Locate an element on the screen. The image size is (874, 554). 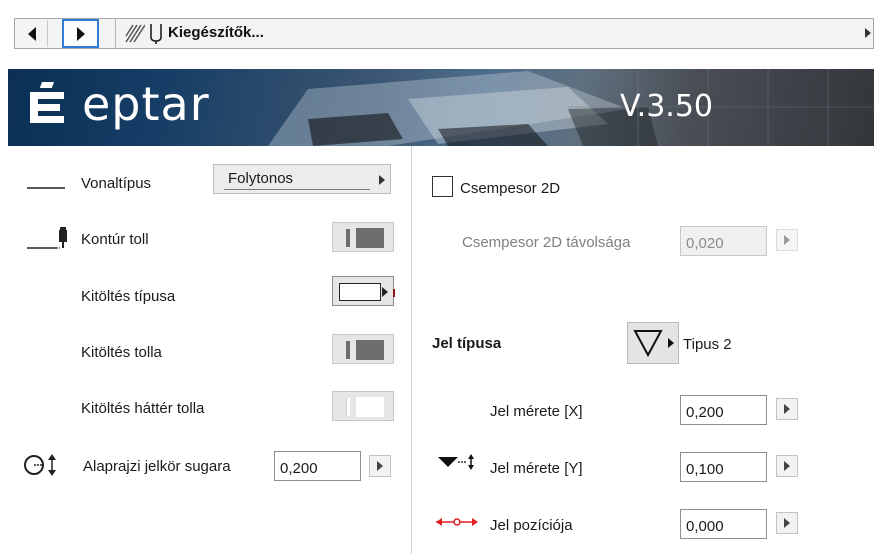
line-type-value: Folytonos is located at coordinates (261, 178).